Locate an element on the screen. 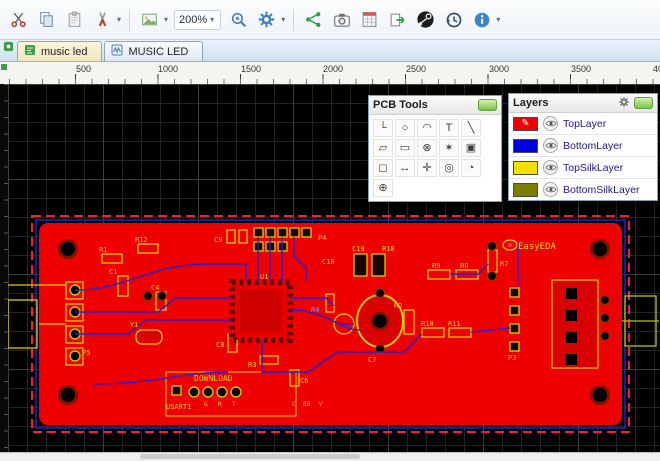 This screenshot has height=461, width=660. camera-icon is located at coordinates (341, 19).